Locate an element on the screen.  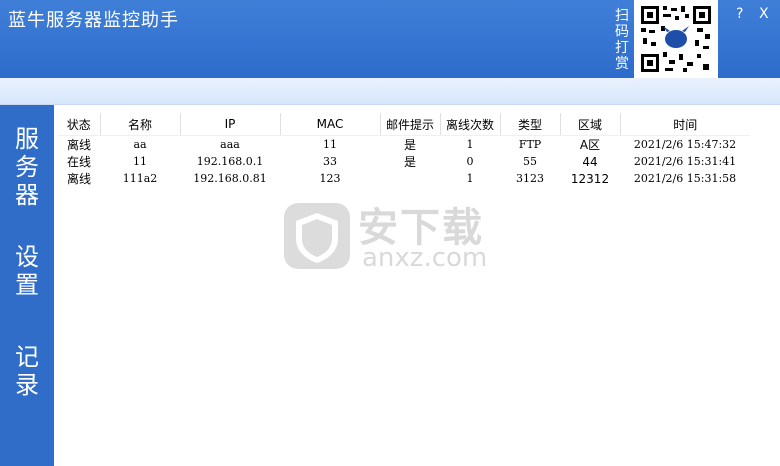
sidebar-item-label: 服务器 is located at coordinates (27, 167).